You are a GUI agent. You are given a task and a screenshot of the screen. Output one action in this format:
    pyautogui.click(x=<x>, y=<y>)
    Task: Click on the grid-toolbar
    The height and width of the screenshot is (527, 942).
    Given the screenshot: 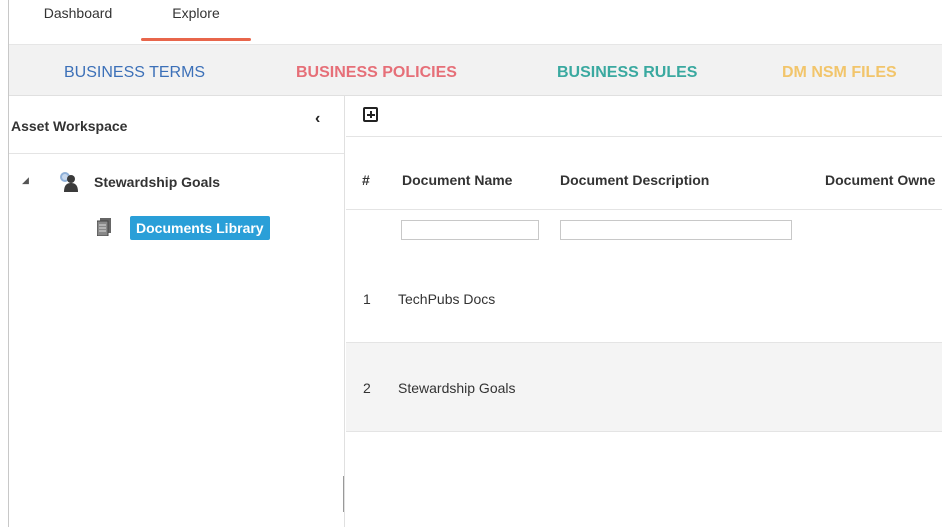 What is the action you would take?
    pyautogui.click(x=644, y=116)
    